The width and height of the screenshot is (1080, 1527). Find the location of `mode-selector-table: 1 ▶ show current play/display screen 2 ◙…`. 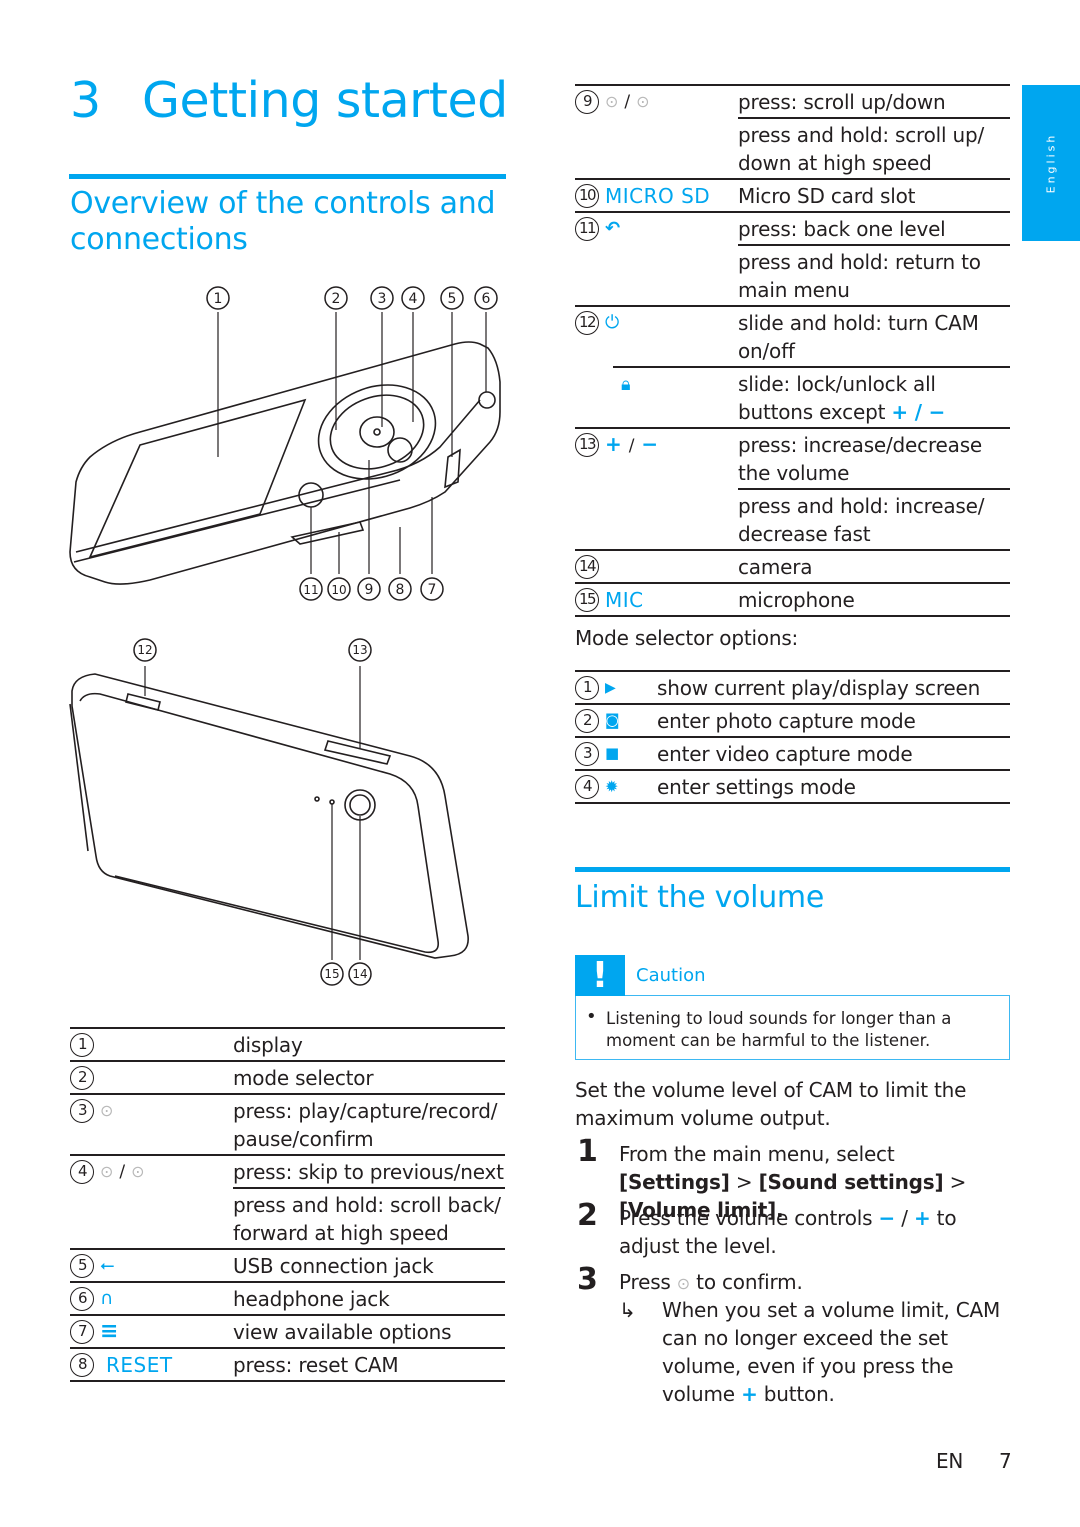

mode-selector-table: 1 ▶ show current play/display screen 2 ◙… is located at coordinates (792, 737).